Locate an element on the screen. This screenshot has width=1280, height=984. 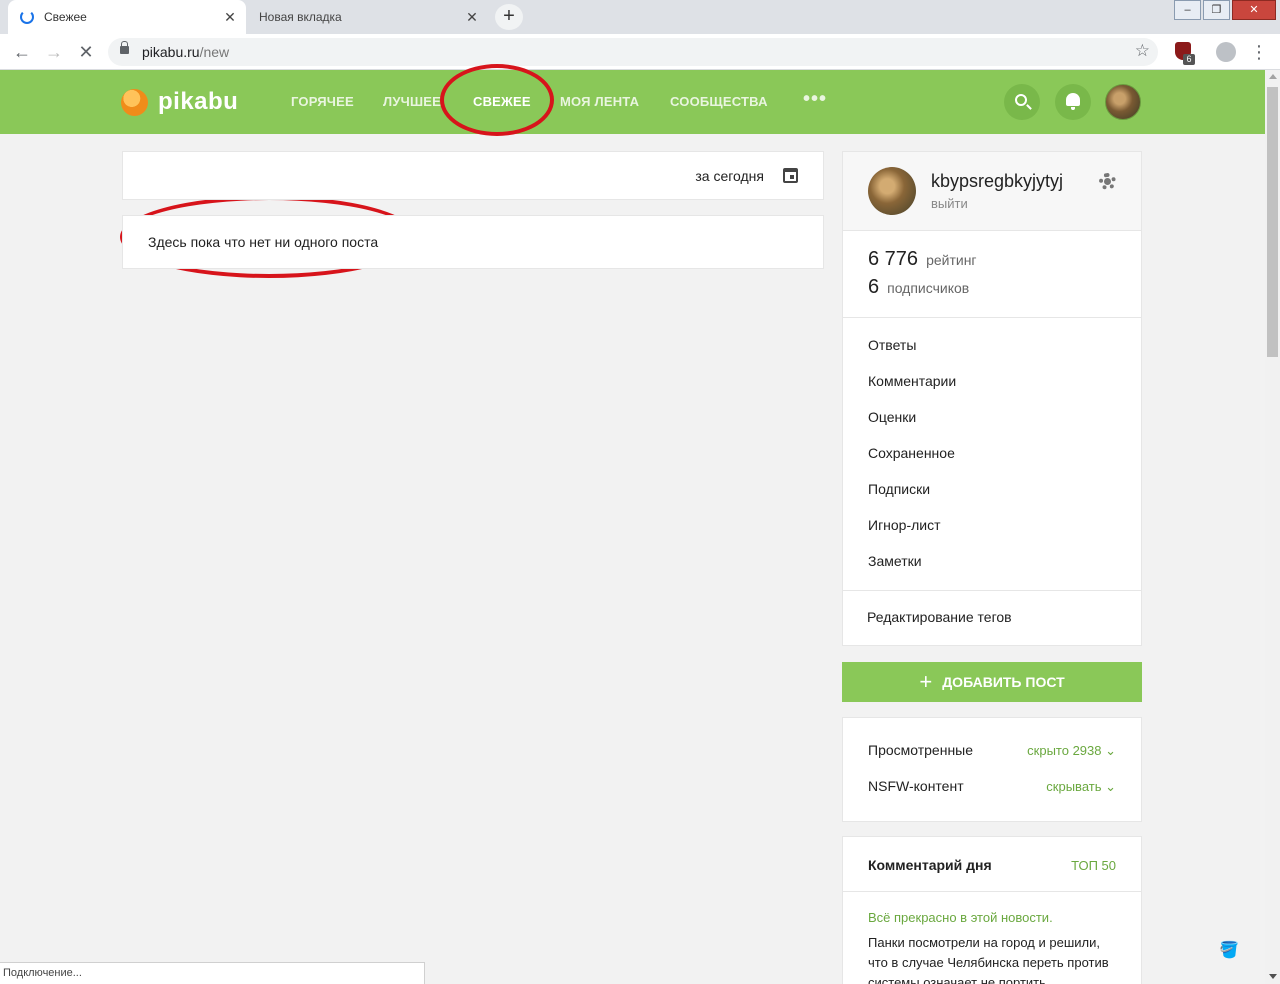
loading-spinner-icon is located at coordinates (27, 17).